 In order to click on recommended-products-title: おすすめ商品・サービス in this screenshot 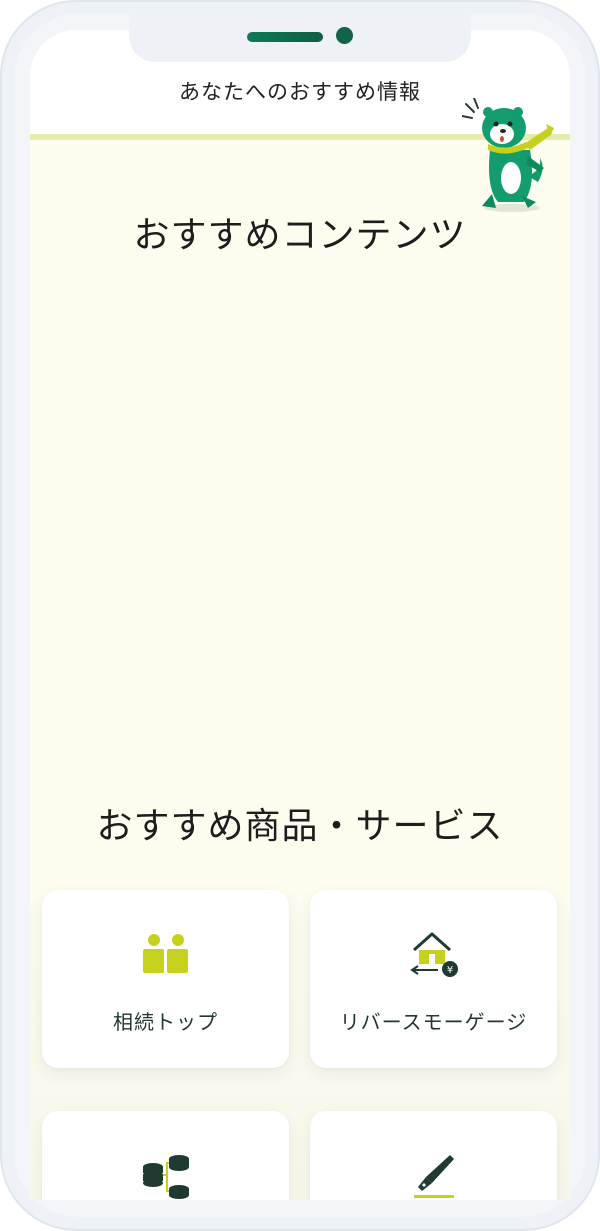, I will do `click(300, 826)`.